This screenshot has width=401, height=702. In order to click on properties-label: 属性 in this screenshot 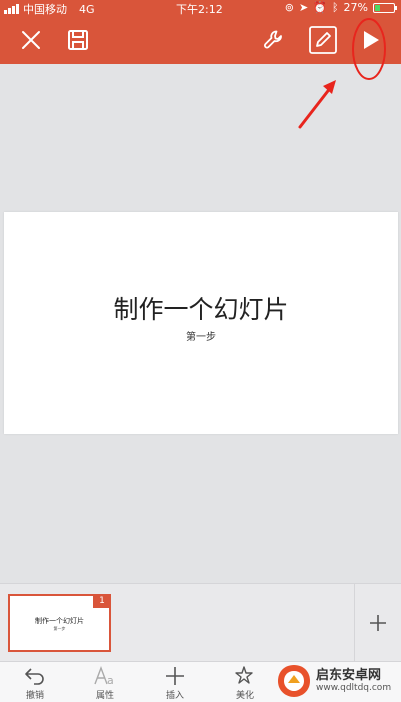, I will do `click(104, 696)`.